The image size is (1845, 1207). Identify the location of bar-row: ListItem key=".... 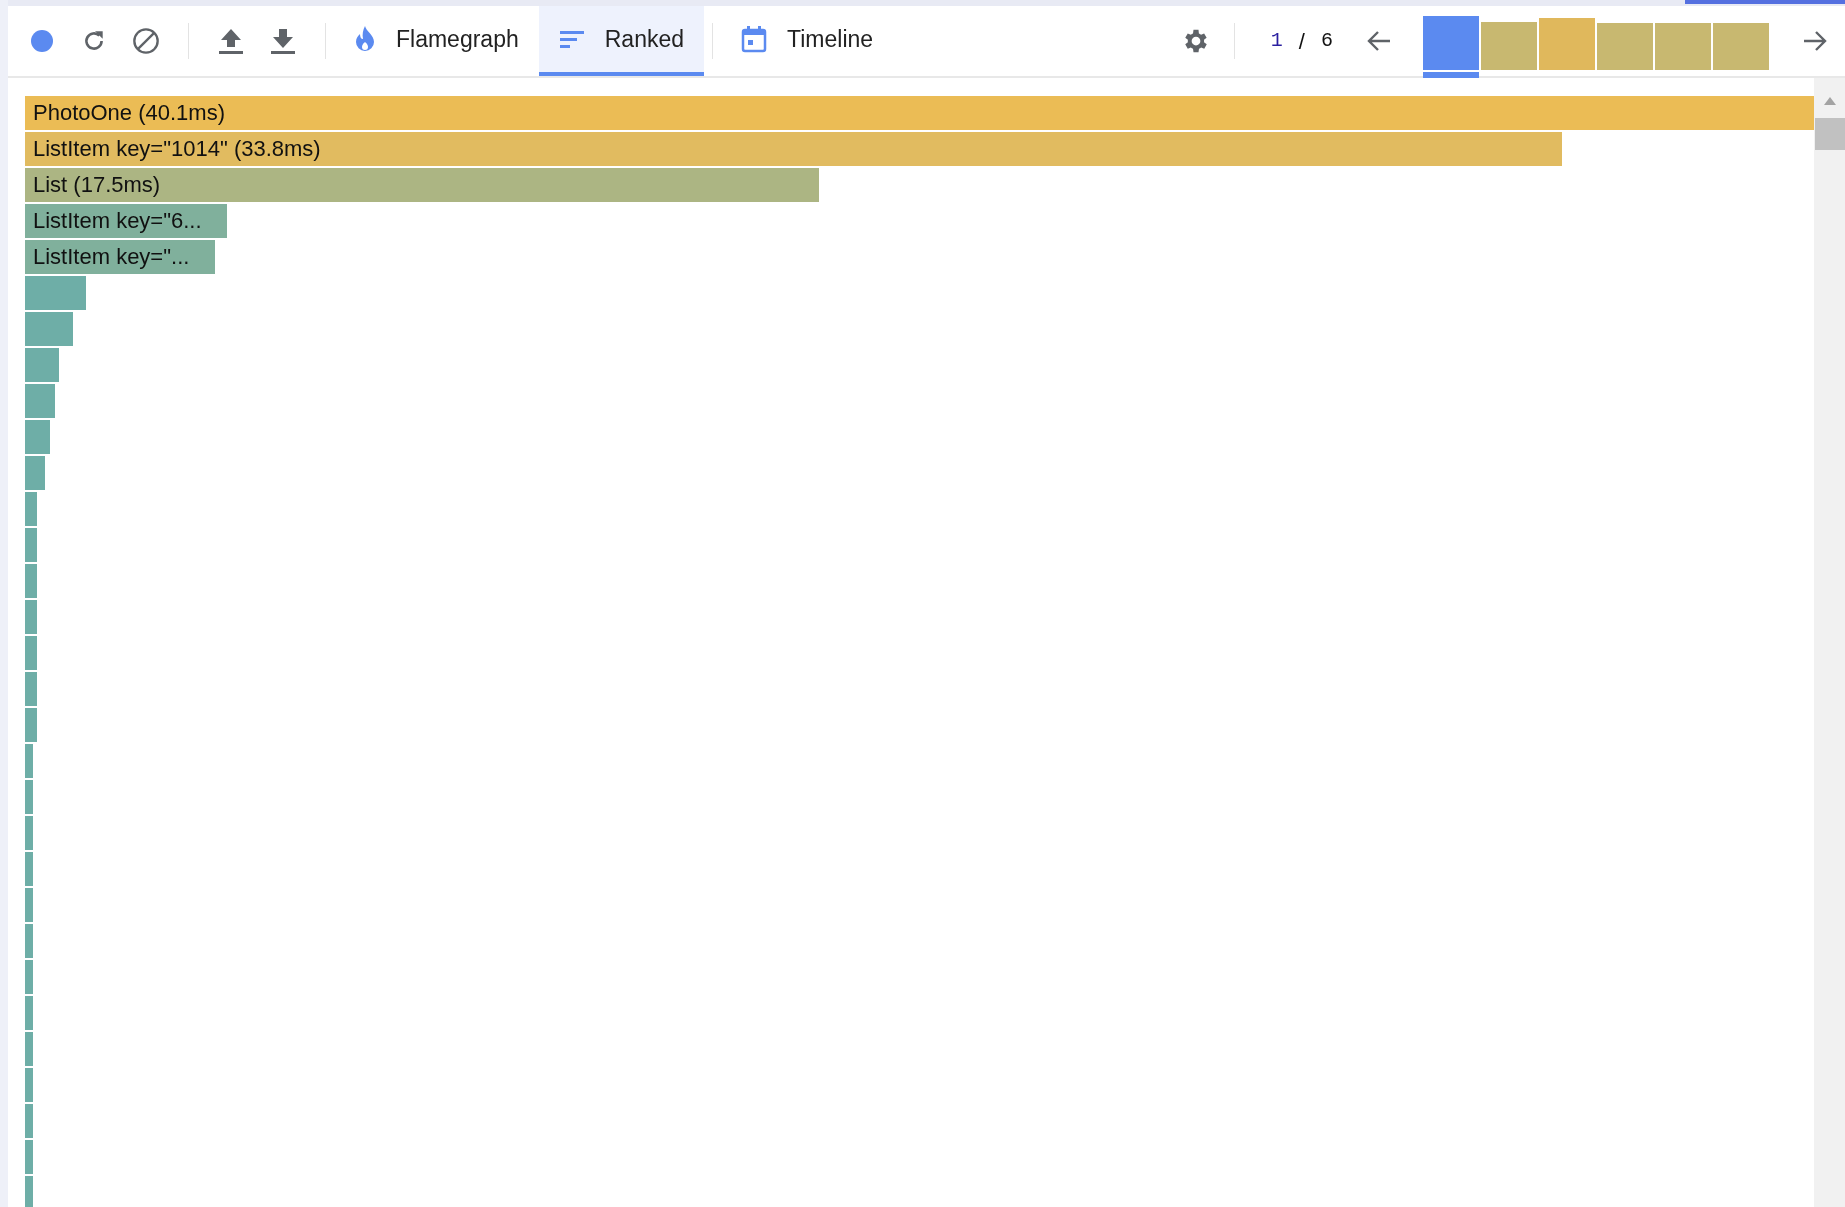
(919, 257).